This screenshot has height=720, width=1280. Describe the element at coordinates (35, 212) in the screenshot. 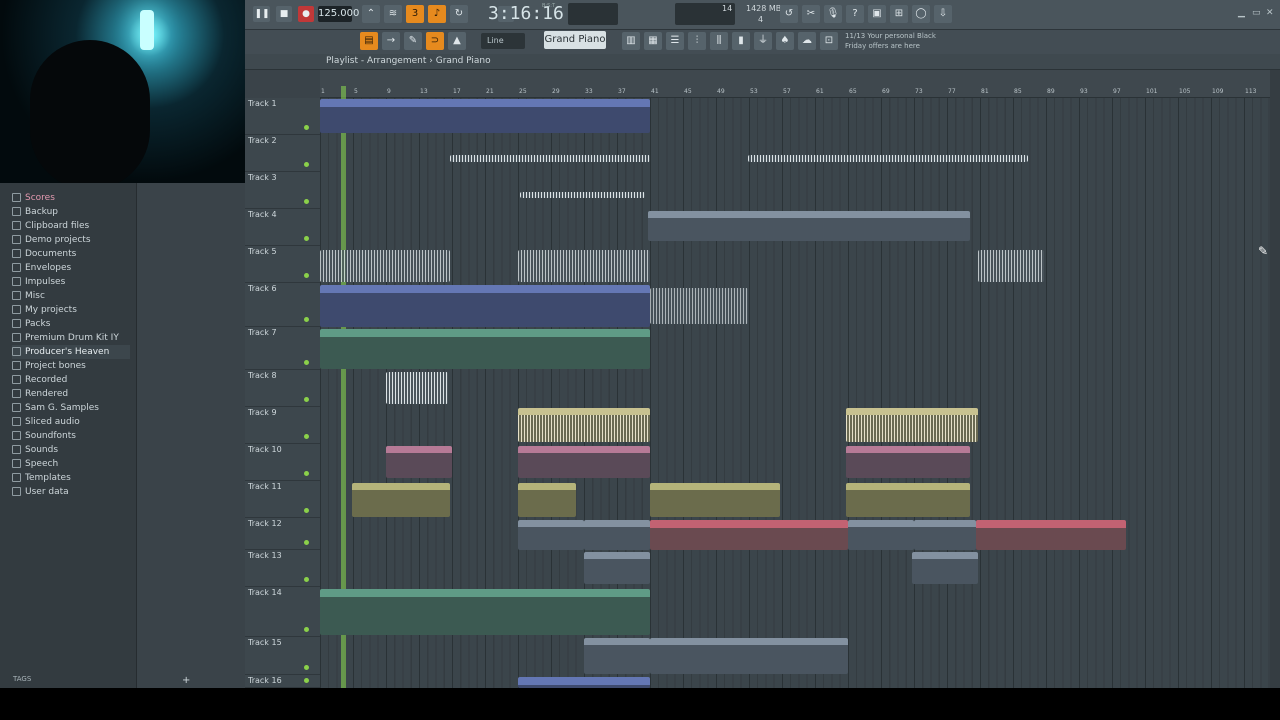

I see `browser-item: Backup` at that location.